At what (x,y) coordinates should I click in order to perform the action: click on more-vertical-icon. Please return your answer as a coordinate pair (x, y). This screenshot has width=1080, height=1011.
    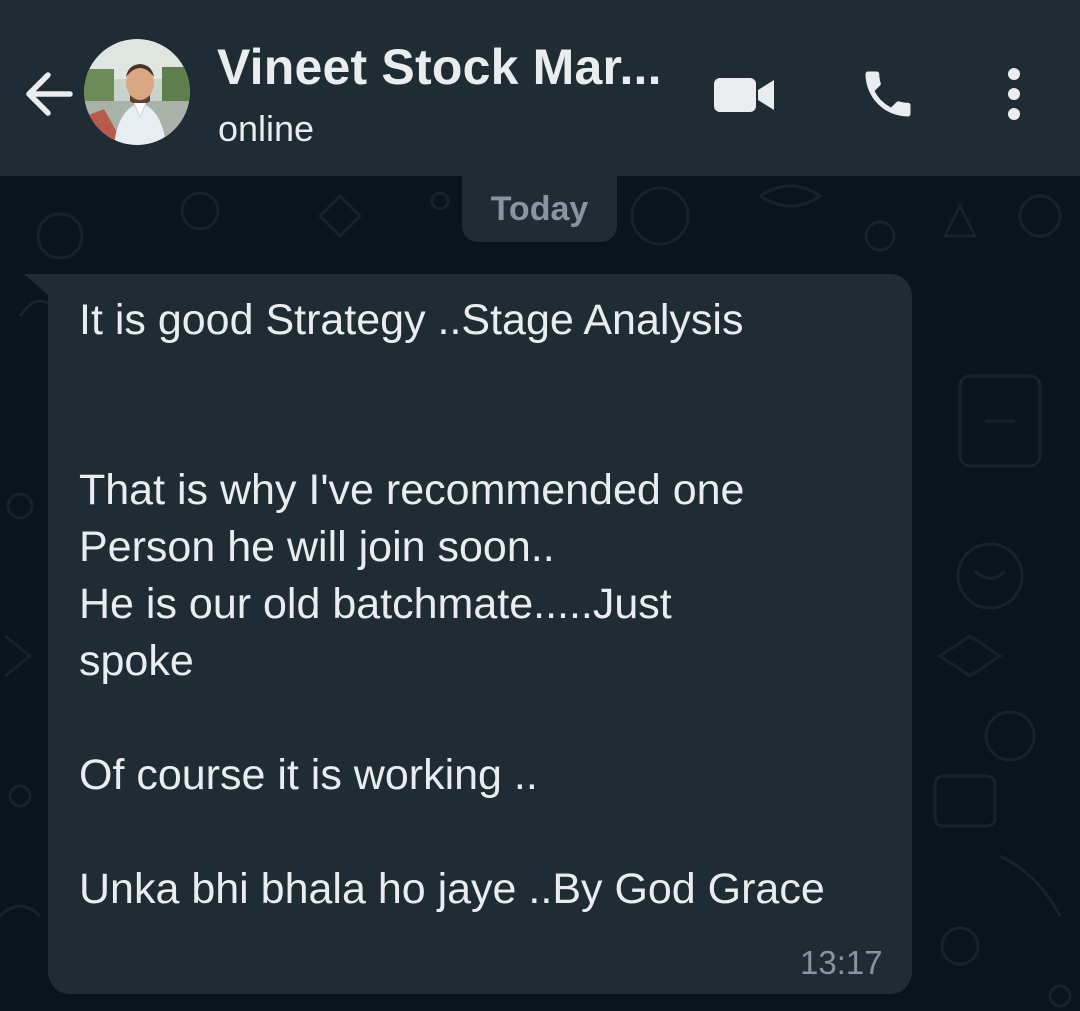
    Looking at the image, I should click on (1014, 94).